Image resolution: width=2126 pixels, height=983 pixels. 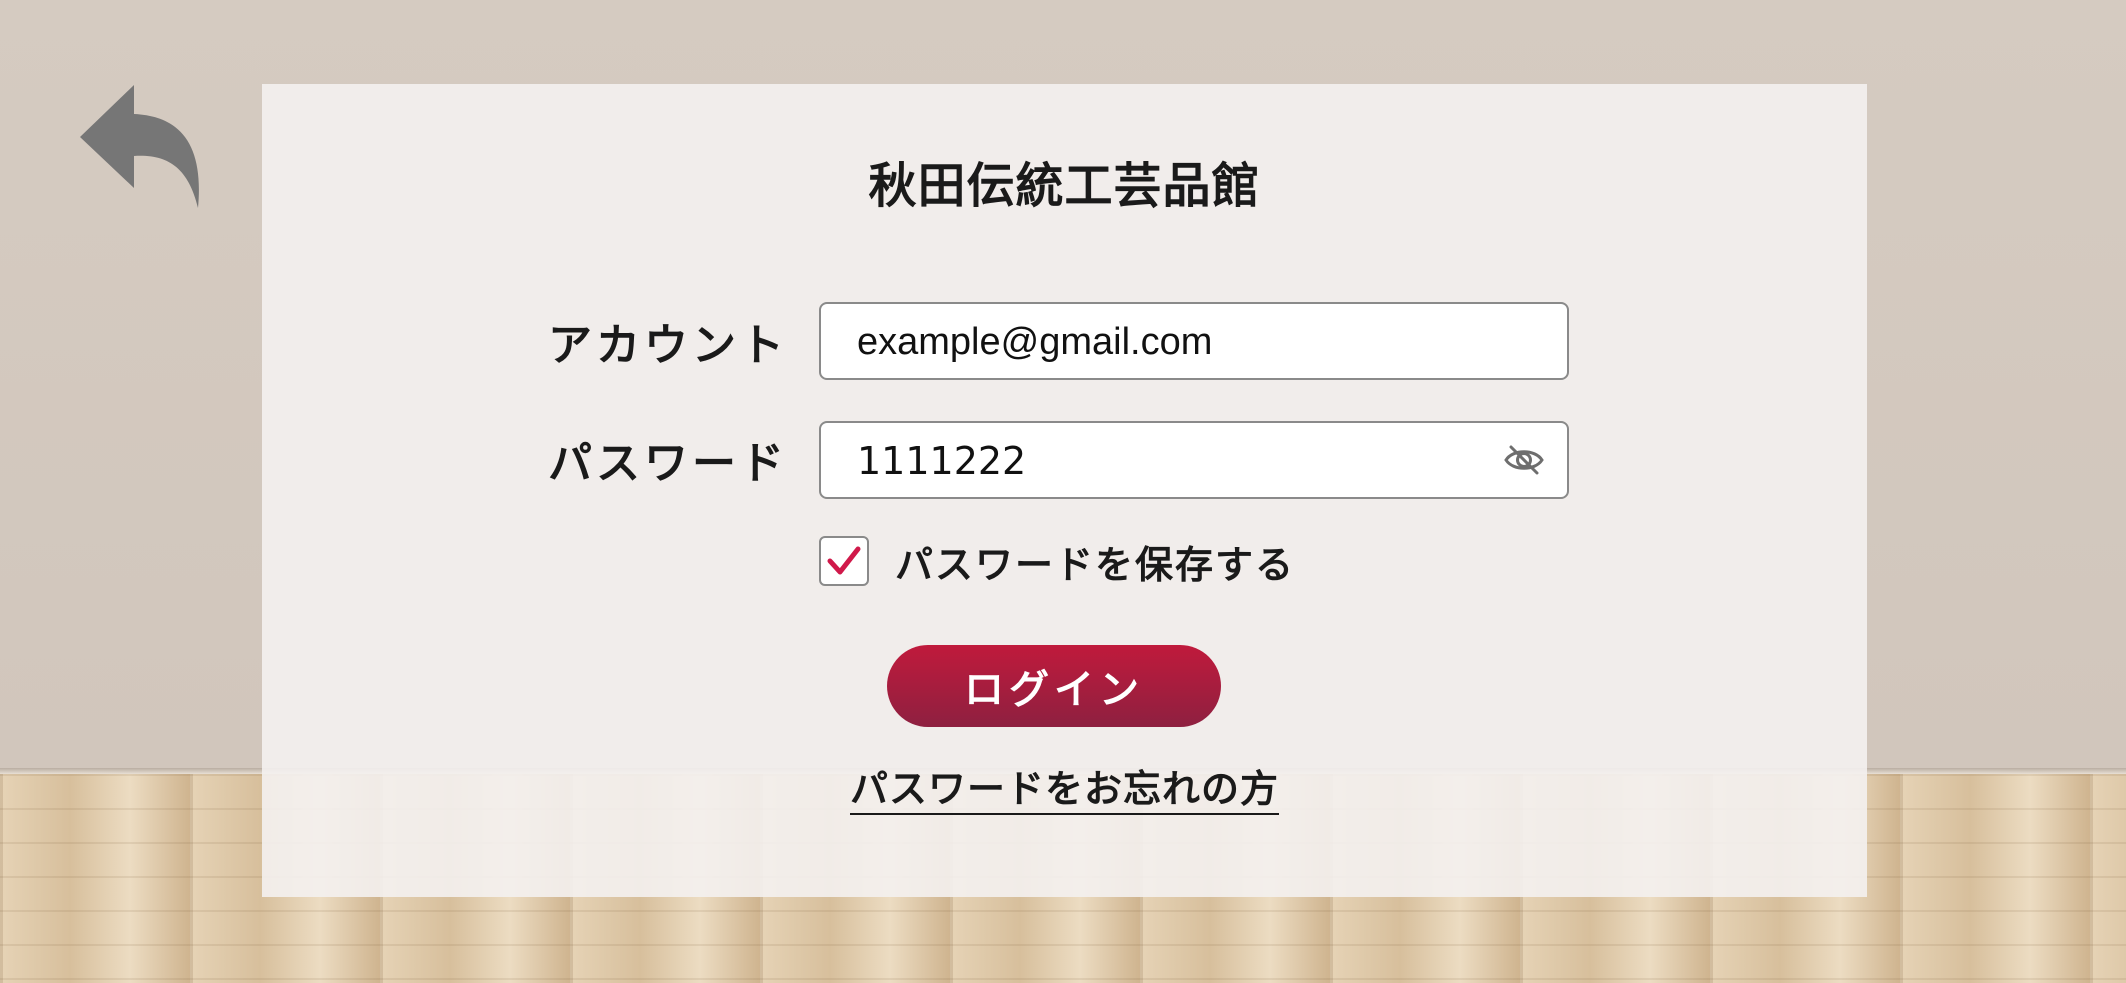 I want to click on password-field, so click(x=1194, y=460).